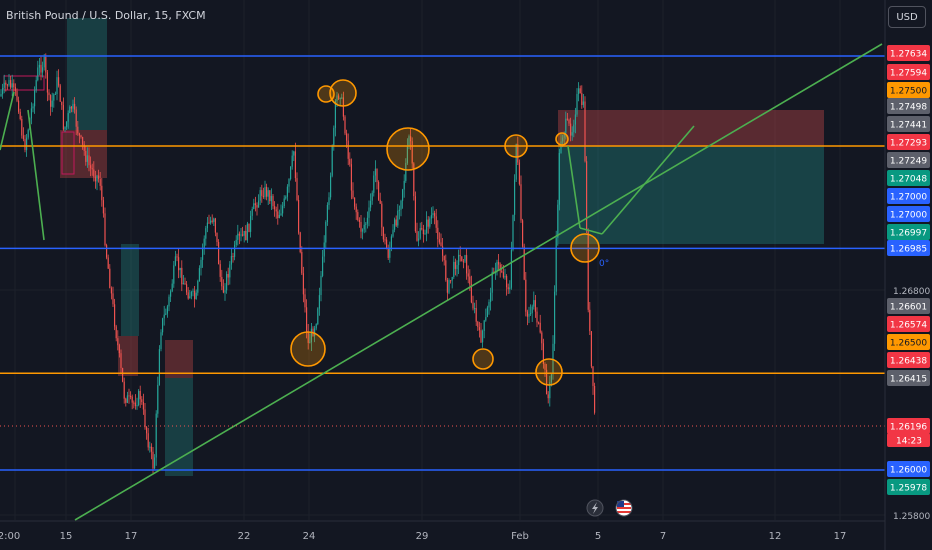 The height and width of the screenshot is (550, 932). What do you see at coordinates (309, 536) in the screenshot?
I see `x-tick-label: 24` at bounding box center [309, 536].